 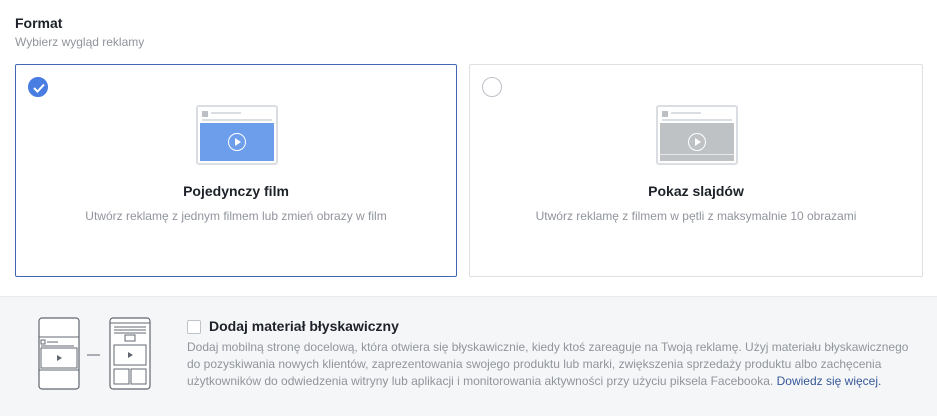 What do you see at coordinates (492, 87) in the screenshot?
I see `radio-unchecked-icon` at bounding box center [492, 87].